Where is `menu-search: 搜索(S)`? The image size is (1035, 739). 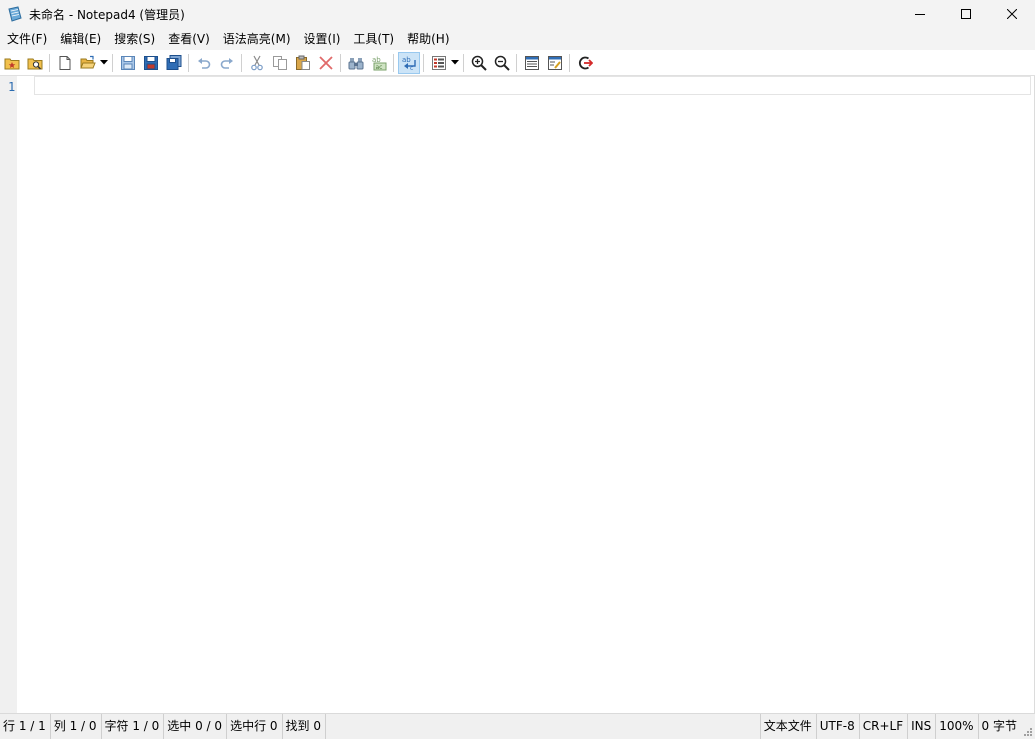 menu-search: 搜索(S) is located at coordinates (134, 39).